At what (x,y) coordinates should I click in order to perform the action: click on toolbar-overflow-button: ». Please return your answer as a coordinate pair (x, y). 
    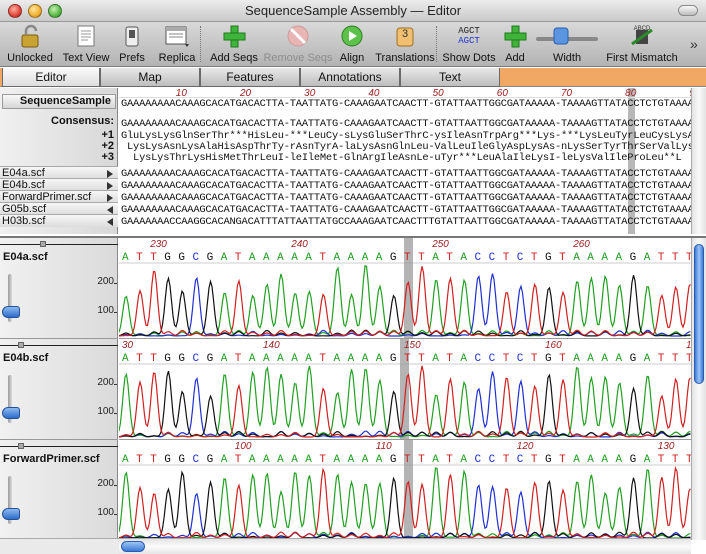
    Looking at the image, I should click on (694, 44).